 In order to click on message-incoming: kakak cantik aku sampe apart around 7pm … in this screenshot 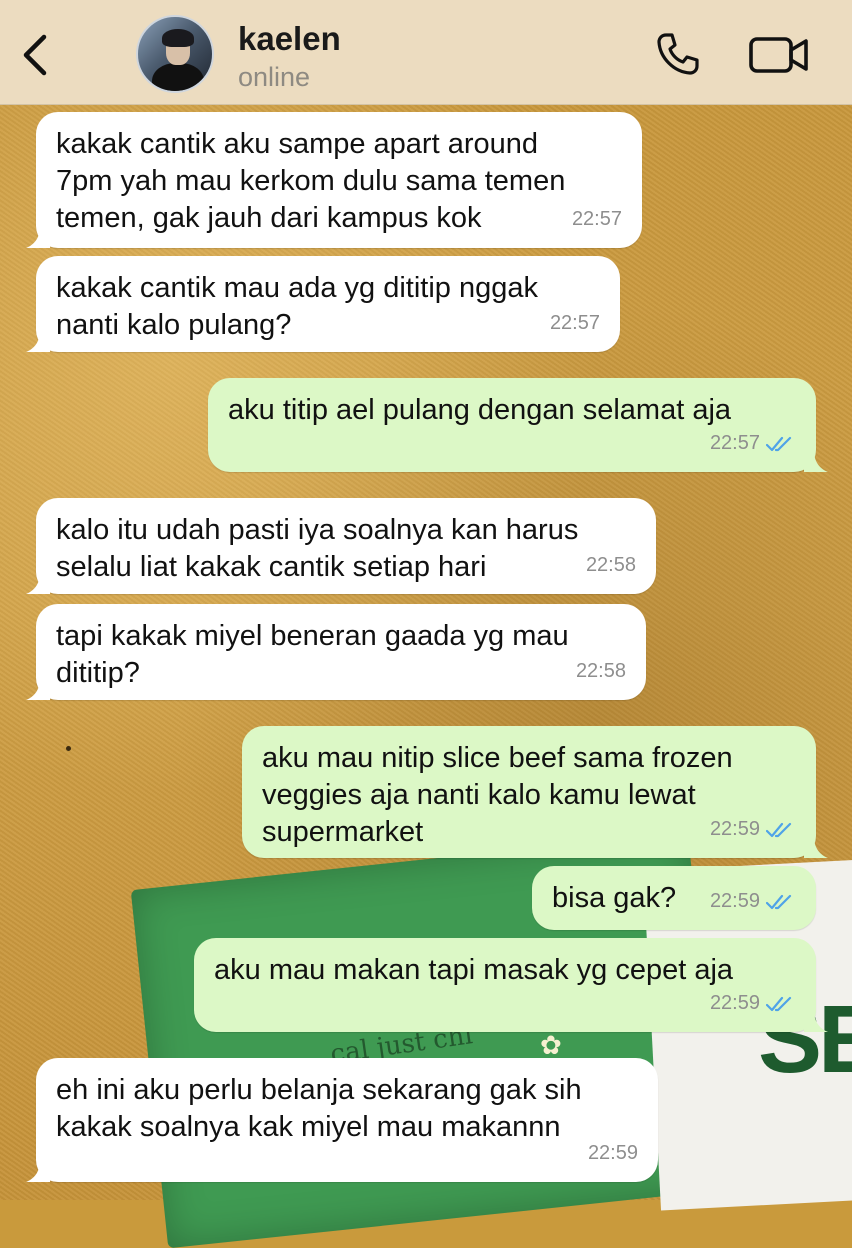, I will do `click(334, 180)`.